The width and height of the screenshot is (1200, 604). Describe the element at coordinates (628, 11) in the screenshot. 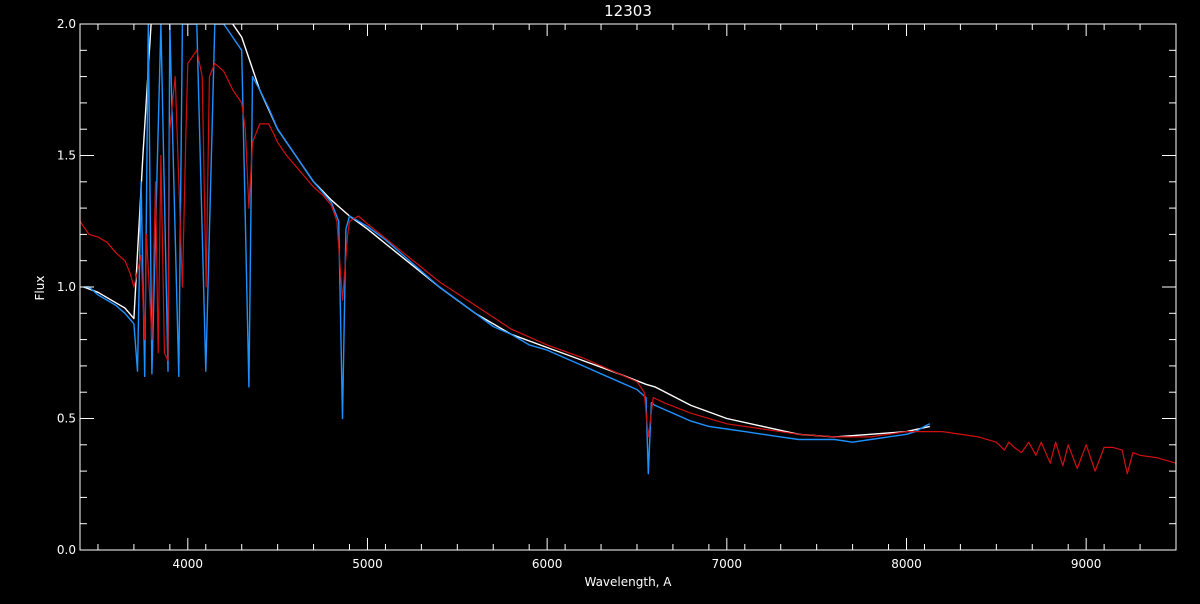

I see `chart-title: 12303` at that location.